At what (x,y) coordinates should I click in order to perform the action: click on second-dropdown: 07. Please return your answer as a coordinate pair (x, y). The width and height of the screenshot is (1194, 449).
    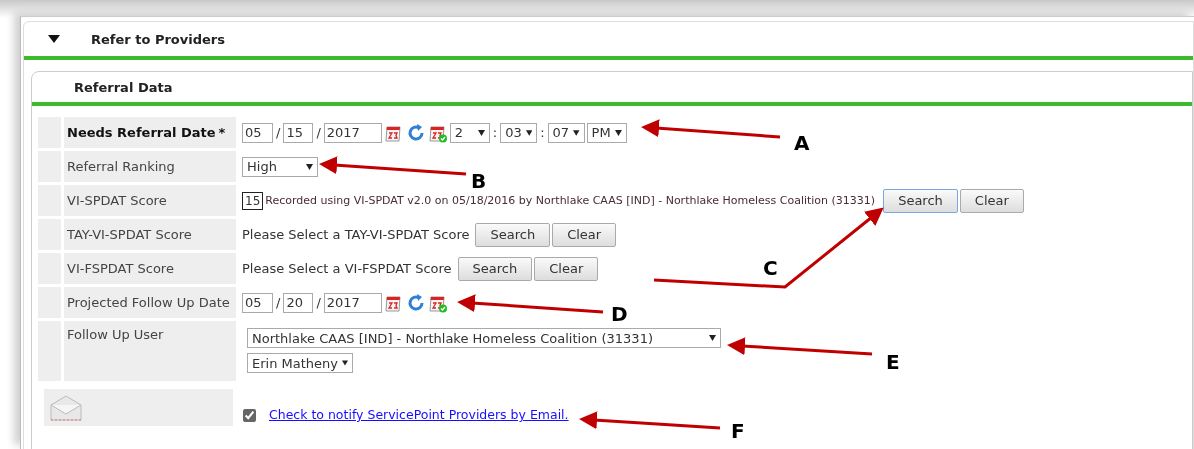
    Looking at the image, I should click on (566, 132).